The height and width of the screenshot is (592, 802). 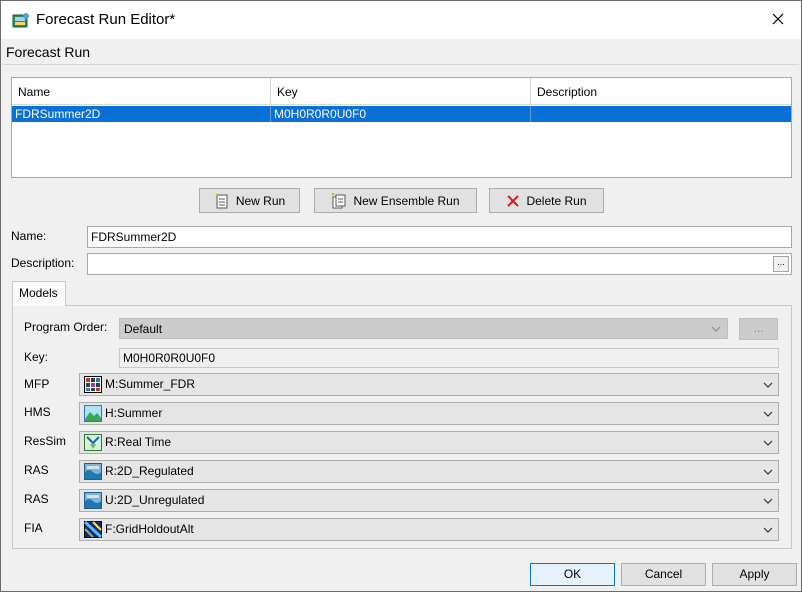 I want to click on program-order-value: Default, so click(x=143, y=329).